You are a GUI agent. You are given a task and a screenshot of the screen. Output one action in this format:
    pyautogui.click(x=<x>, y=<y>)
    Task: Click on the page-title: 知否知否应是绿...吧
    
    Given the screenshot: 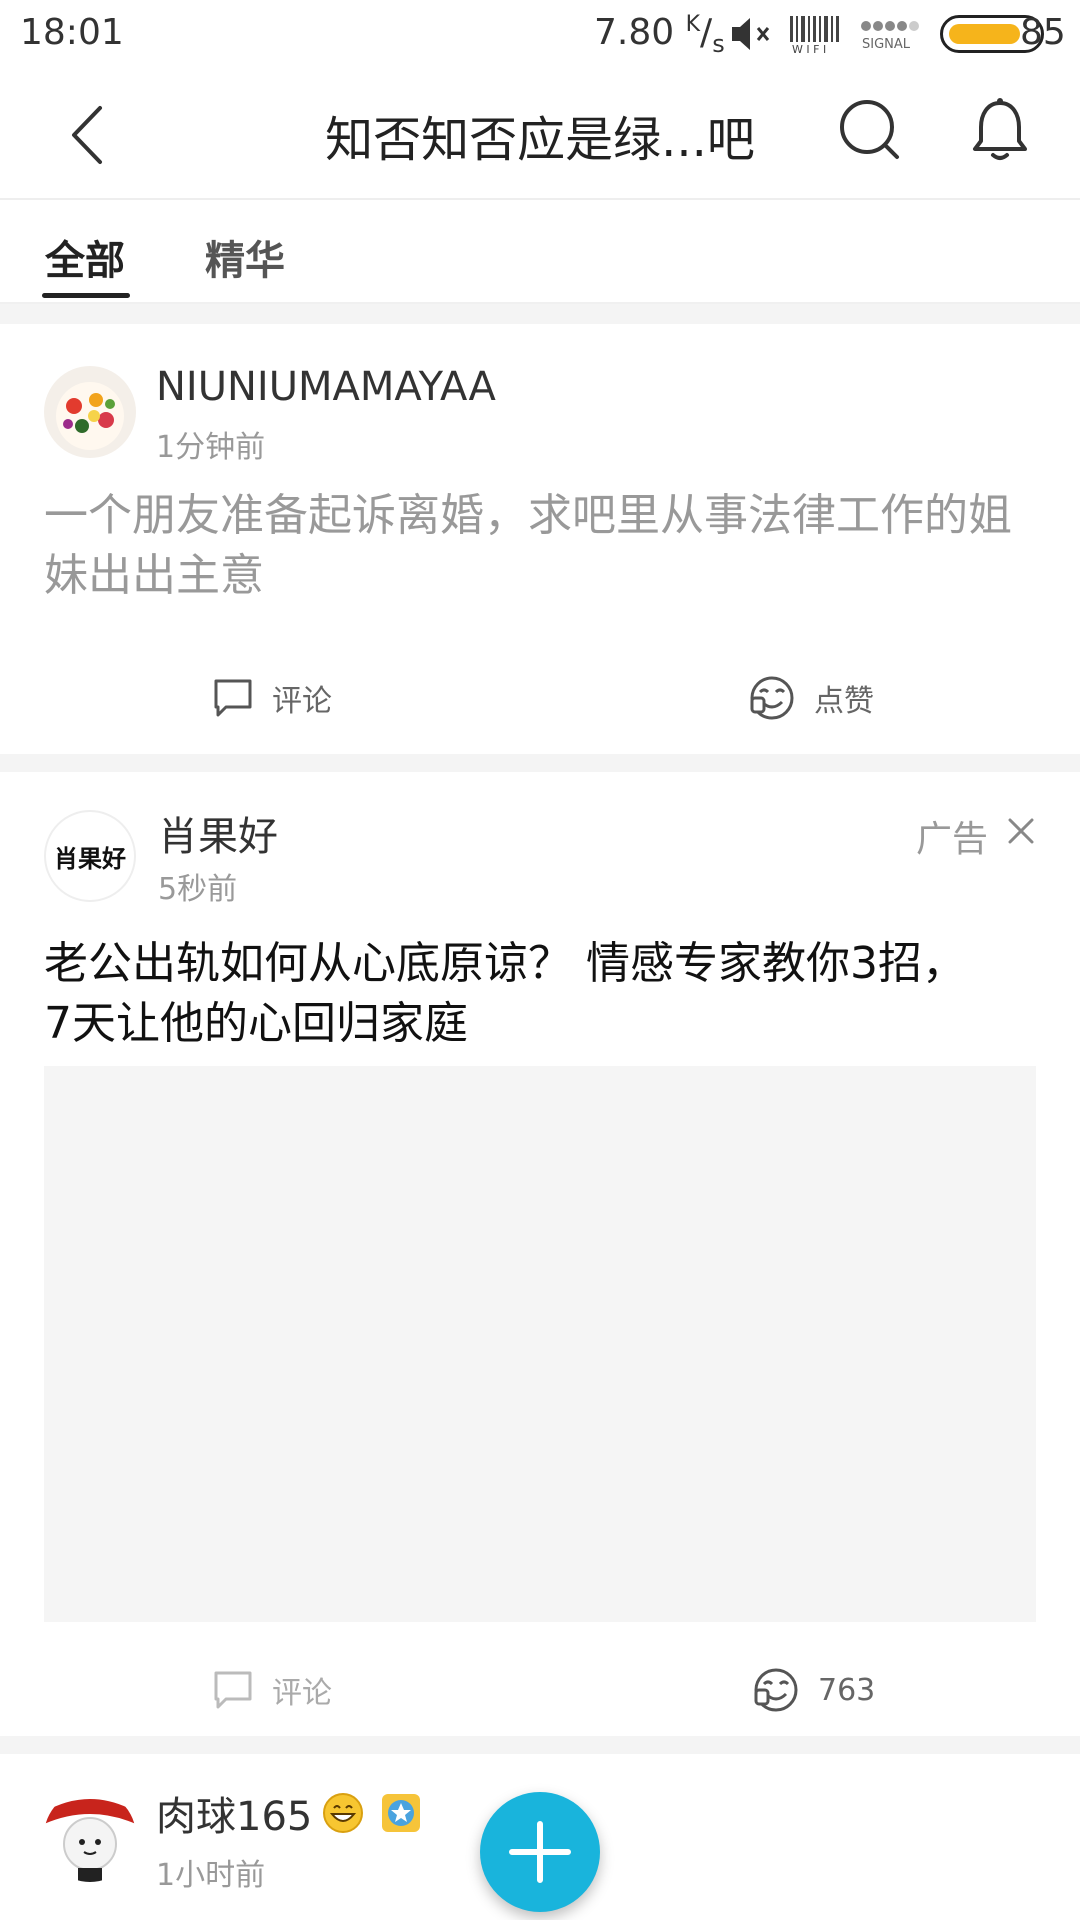 What is the action you would take?
    pyautogui.click(x=540, y=140)
    